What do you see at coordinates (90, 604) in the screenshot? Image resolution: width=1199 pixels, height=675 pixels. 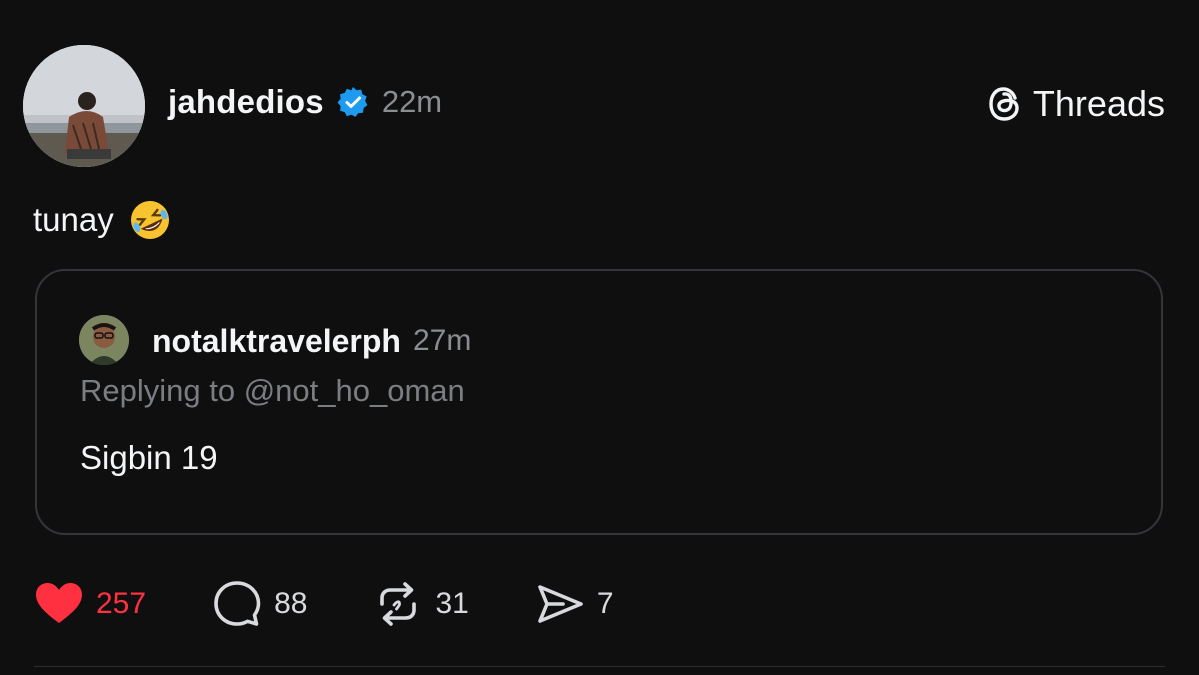 I see `like-button: 257` at bounding box center [90, 604].